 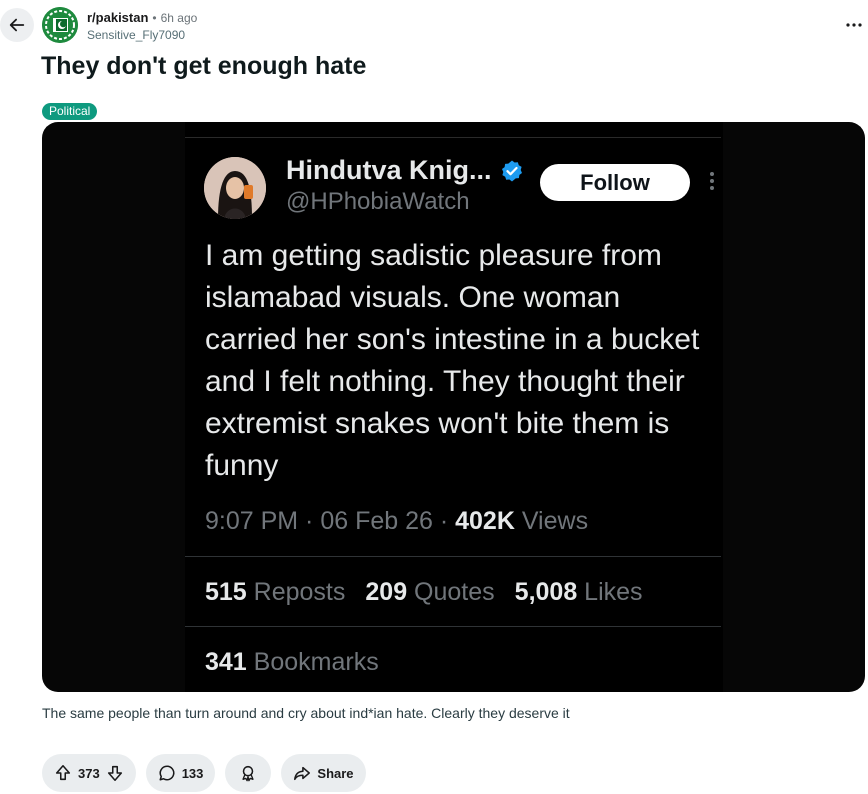 I want to click on share-icon, so click(x=302, y=773).